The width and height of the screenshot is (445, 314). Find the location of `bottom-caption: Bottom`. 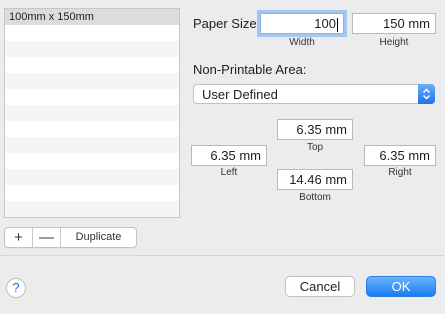

bottom-caption: Bottom is located at coordinates (315, 197).